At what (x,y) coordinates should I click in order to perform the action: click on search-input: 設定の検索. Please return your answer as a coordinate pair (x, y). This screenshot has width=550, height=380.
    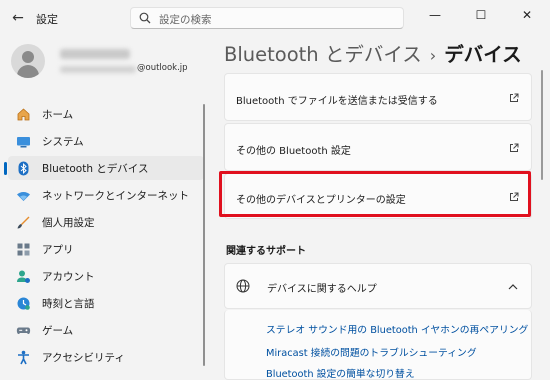
    Looking at the image, I should click on (267, 18).